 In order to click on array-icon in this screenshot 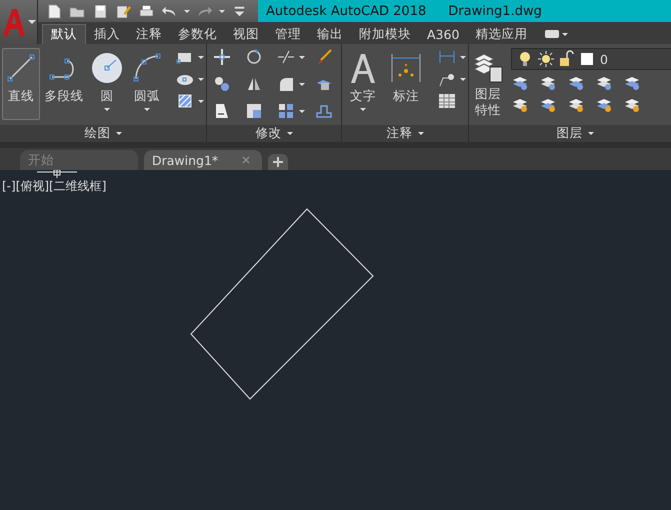, I will do `click(286, 111)`.